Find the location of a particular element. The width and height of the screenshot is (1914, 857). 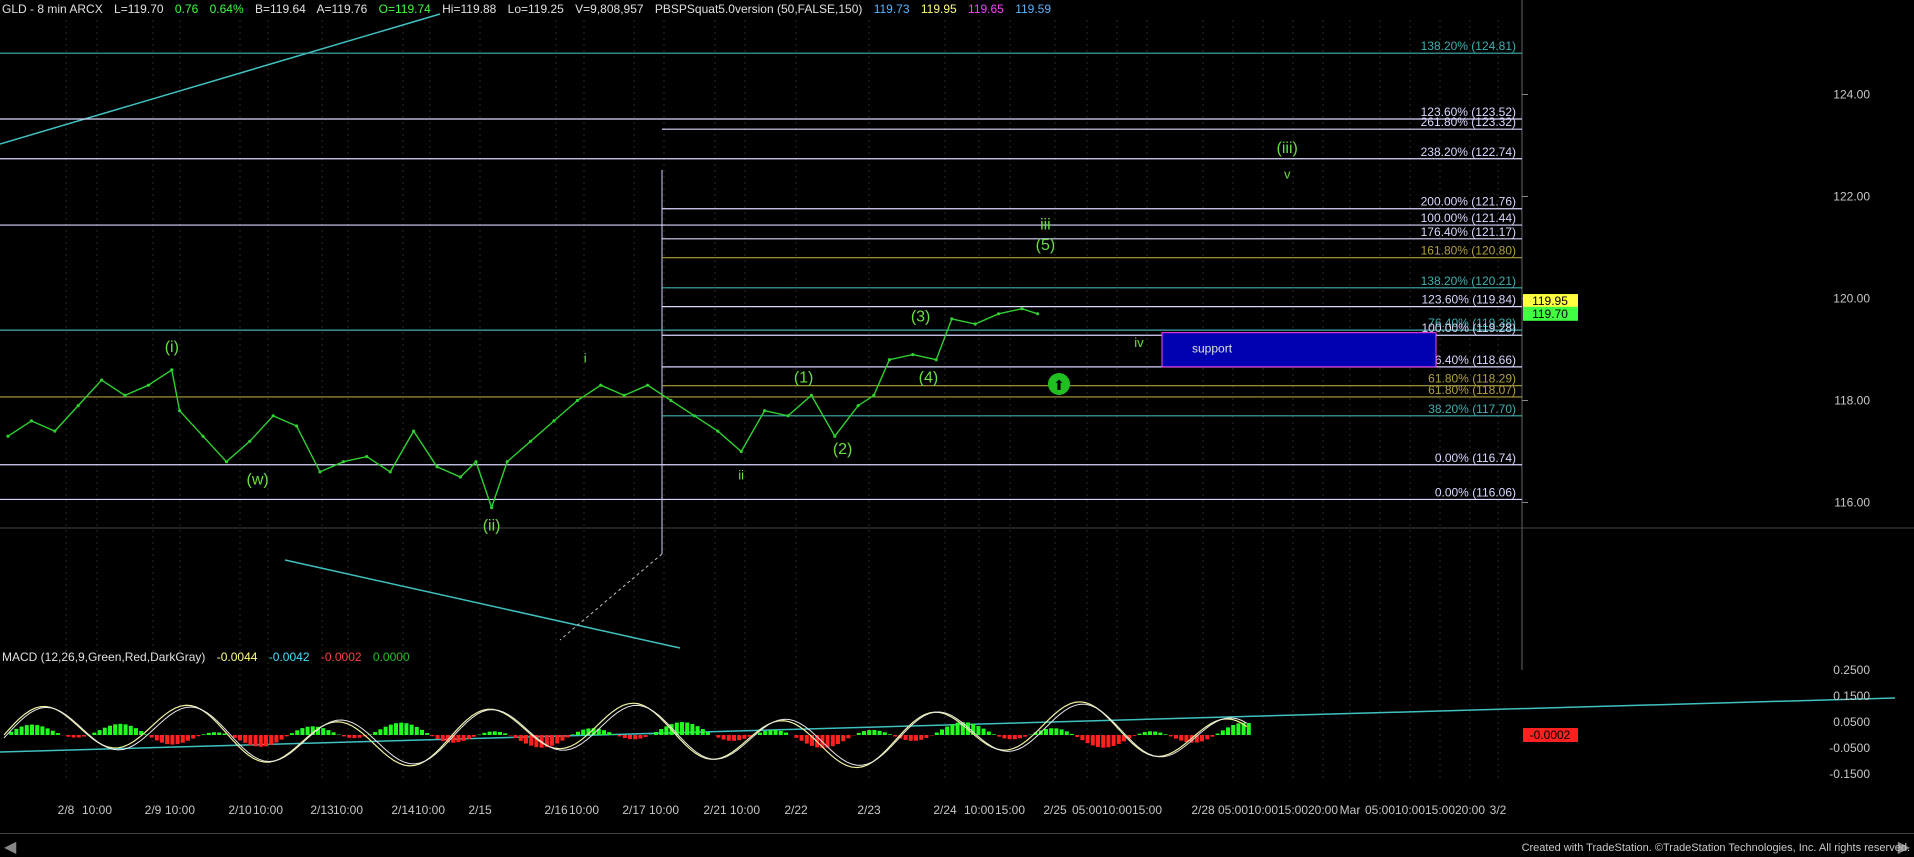

macd-value-3: -0.0002 is located at coordinates (341, 657).